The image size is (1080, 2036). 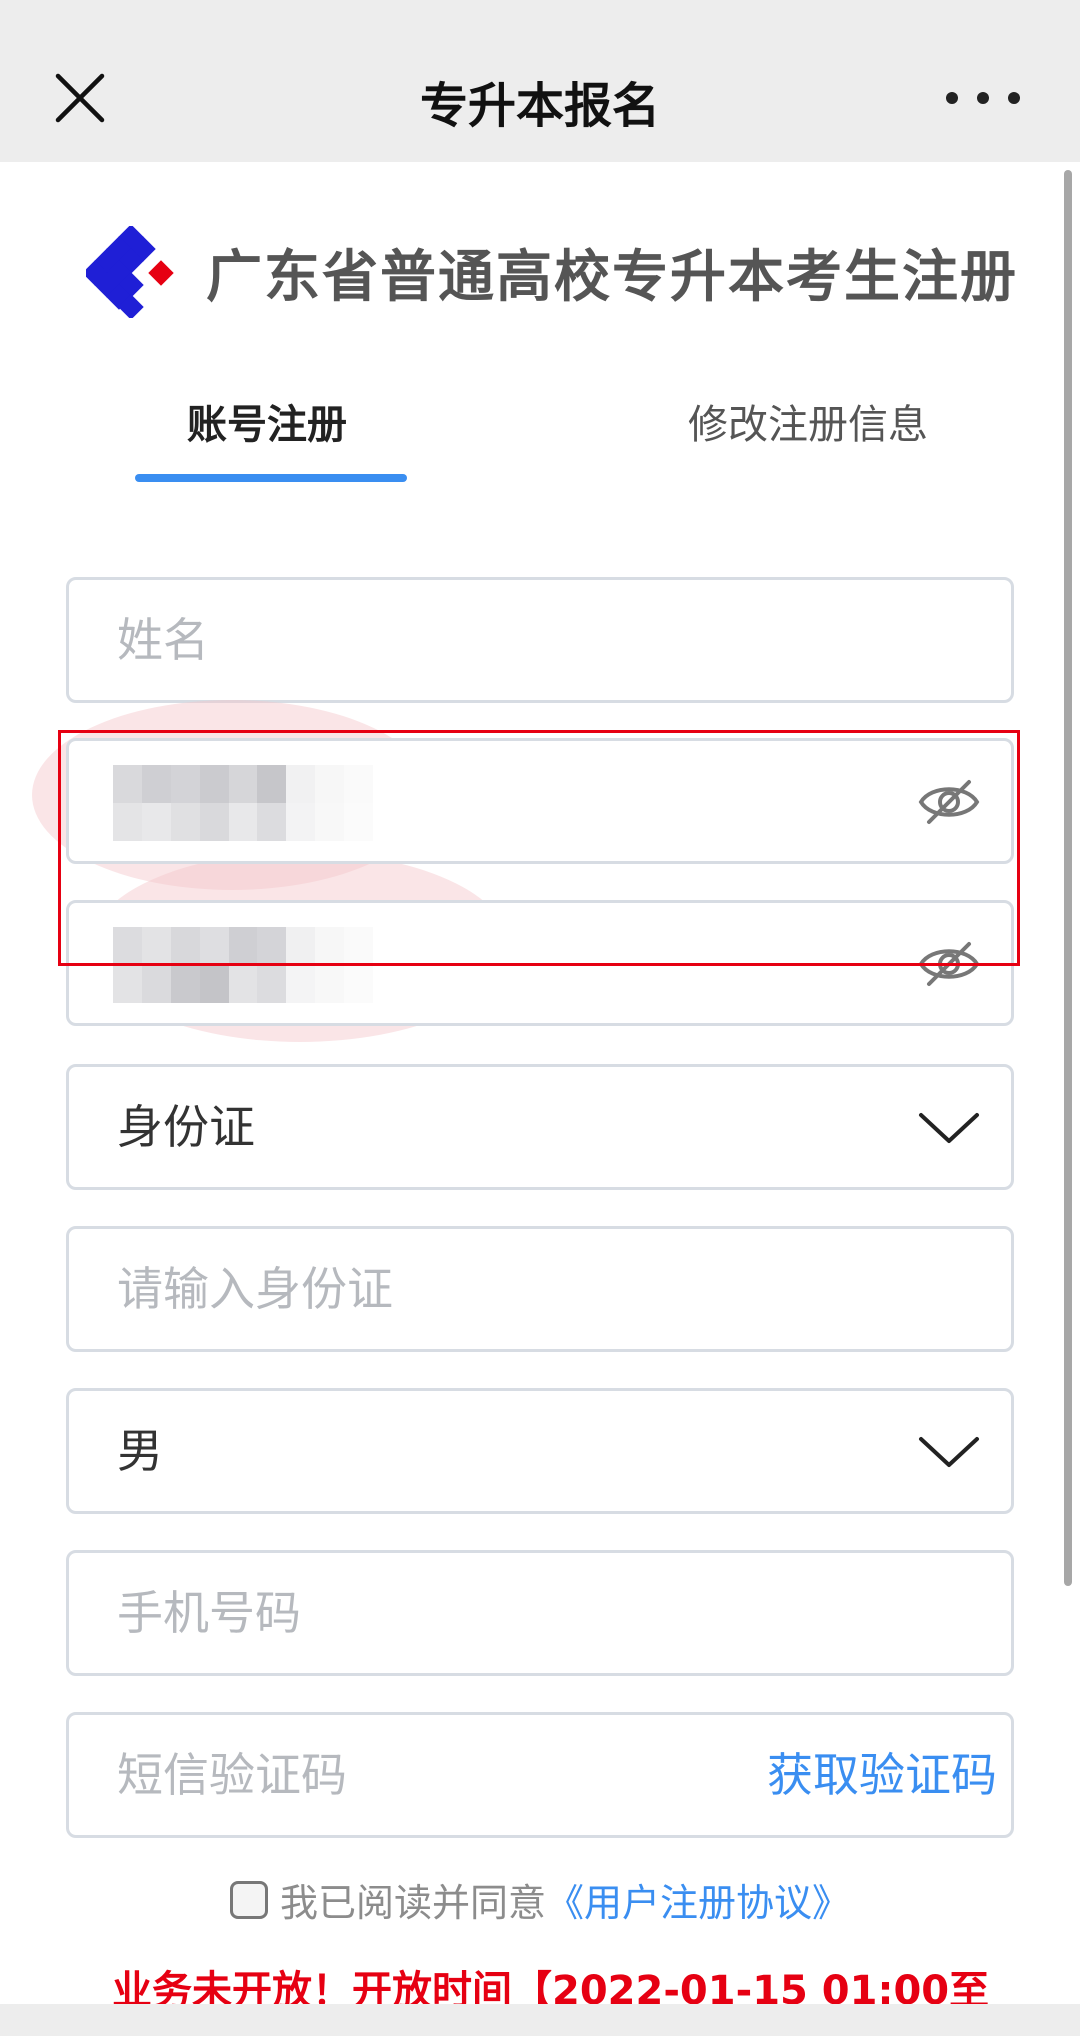 What do you see at coordinates (540, 1613) in the screenshot?
I see `phone-input: 手机号码` at bounding box center [540, 1613].